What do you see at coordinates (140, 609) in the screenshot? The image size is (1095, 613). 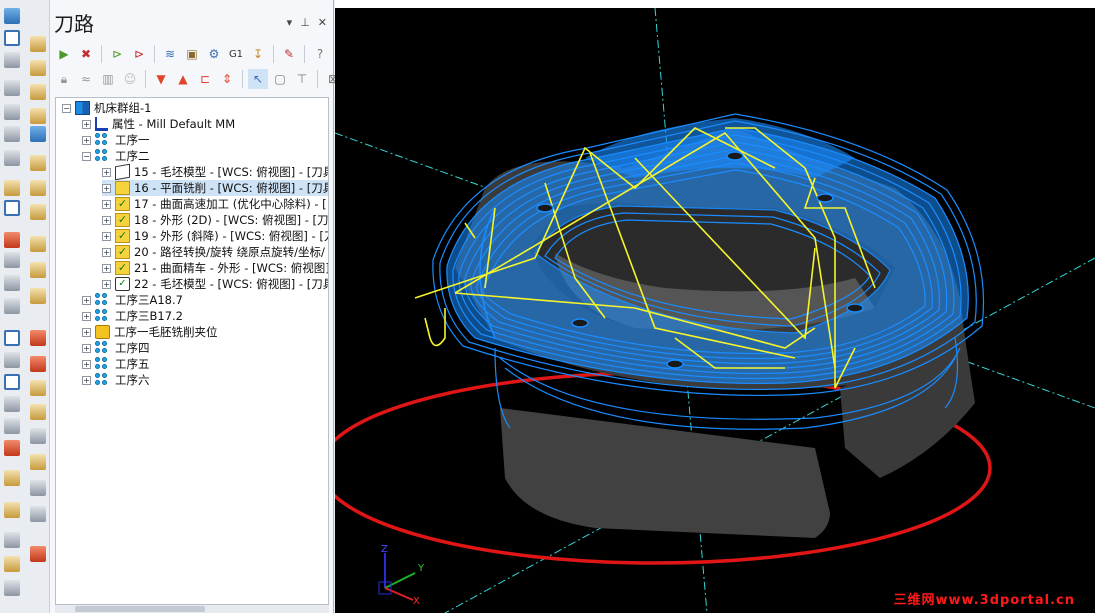 I see `scrollbar-thumb` at bounding box center [140, 609].